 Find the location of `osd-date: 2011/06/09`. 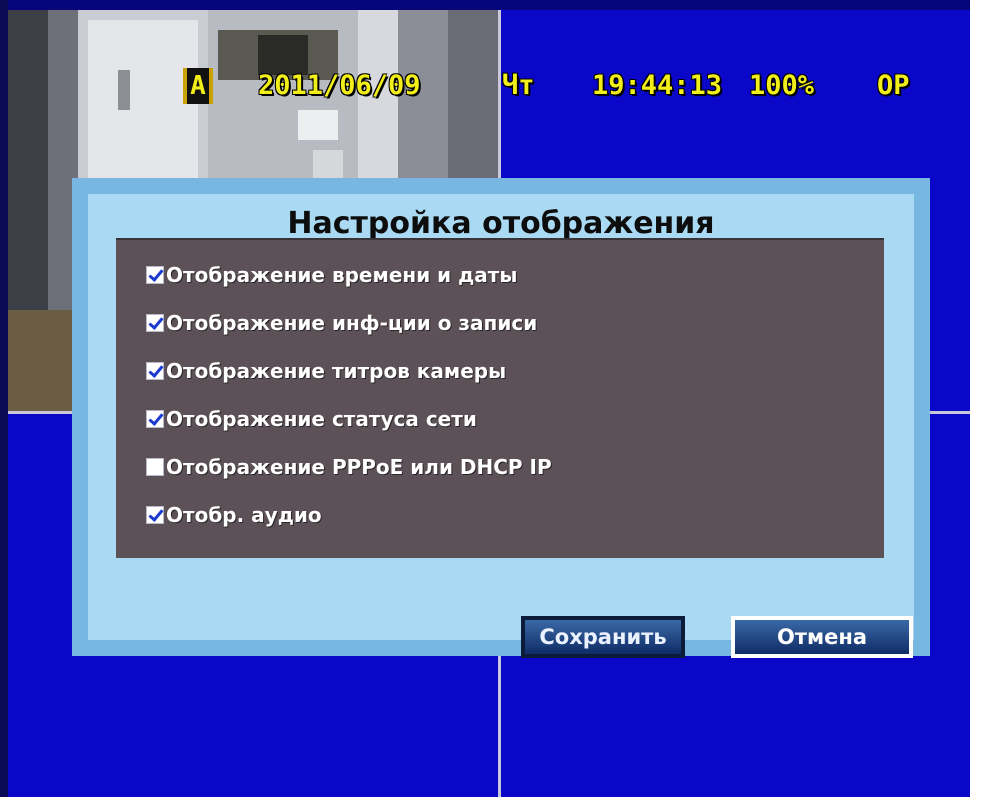

osd-date: 2011/06/09 is located at coordinates (339, 85).